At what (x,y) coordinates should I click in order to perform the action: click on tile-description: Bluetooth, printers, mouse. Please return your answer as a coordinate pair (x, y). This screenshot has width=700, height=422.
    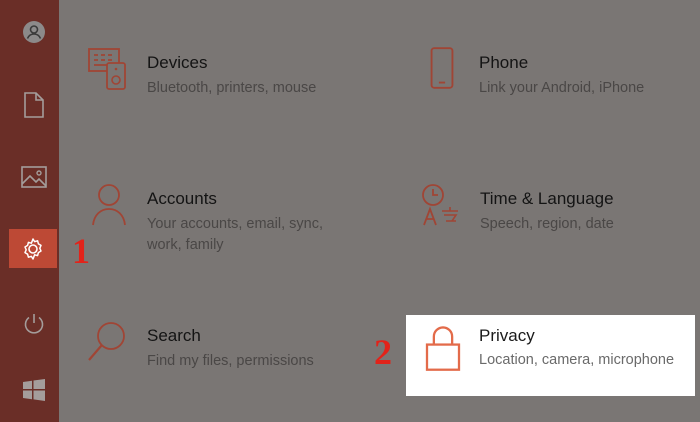
    Looking at the image, I should click on (232, 88).